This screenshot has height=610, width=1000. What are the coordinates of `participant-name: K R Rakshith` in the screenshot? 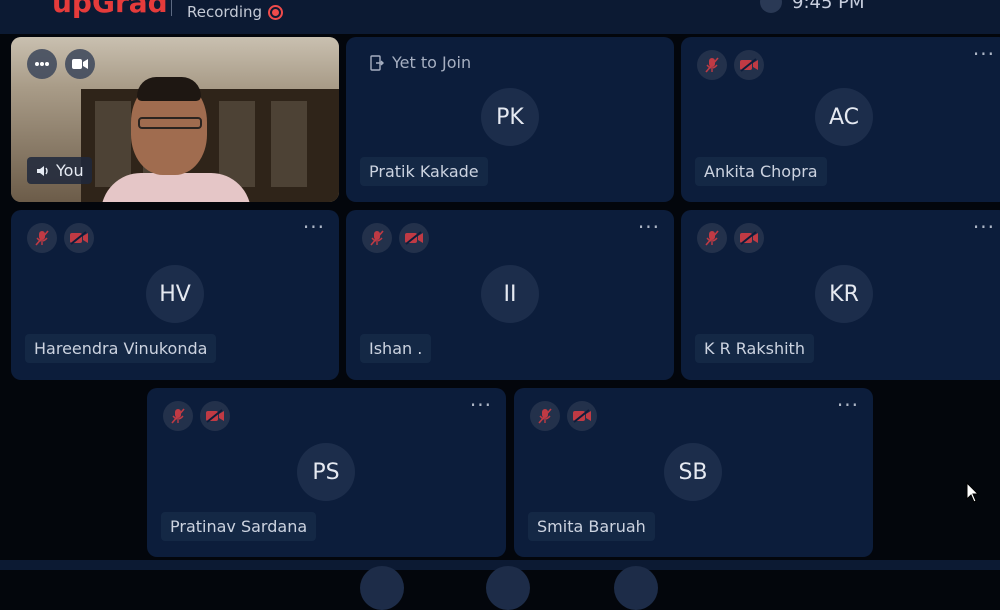 It's located at (754, 348).